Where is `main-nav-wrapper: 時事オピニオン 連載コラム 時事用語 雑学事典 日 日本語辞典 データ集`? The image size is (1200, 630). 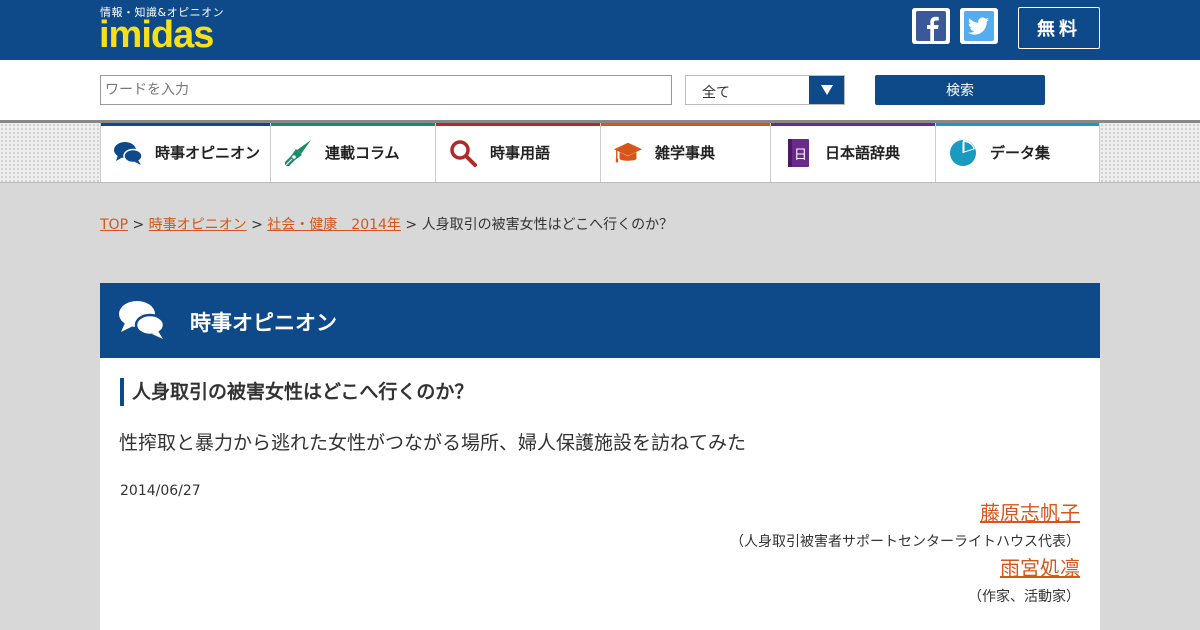 main-nav-wrapper: 時事オピニオン 連載コラム 時事用語 雑学事典 日 日本語辞典 データ集 is located at coordinates (600, 151).